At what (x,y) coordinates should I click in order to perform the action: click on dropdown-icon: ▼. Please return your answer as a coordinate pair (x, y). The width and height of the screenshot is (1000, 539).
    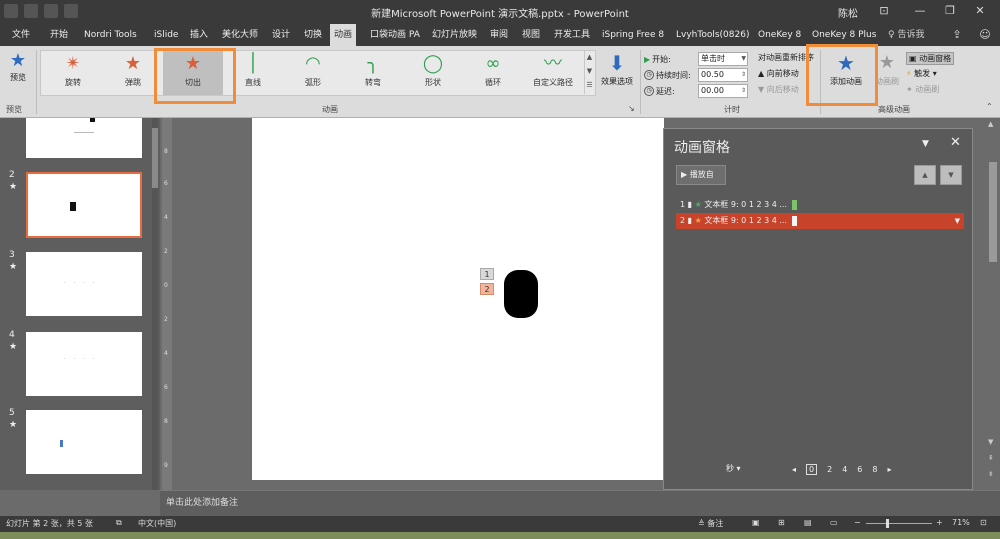
    Looking at the image, I should click on (743, 58).